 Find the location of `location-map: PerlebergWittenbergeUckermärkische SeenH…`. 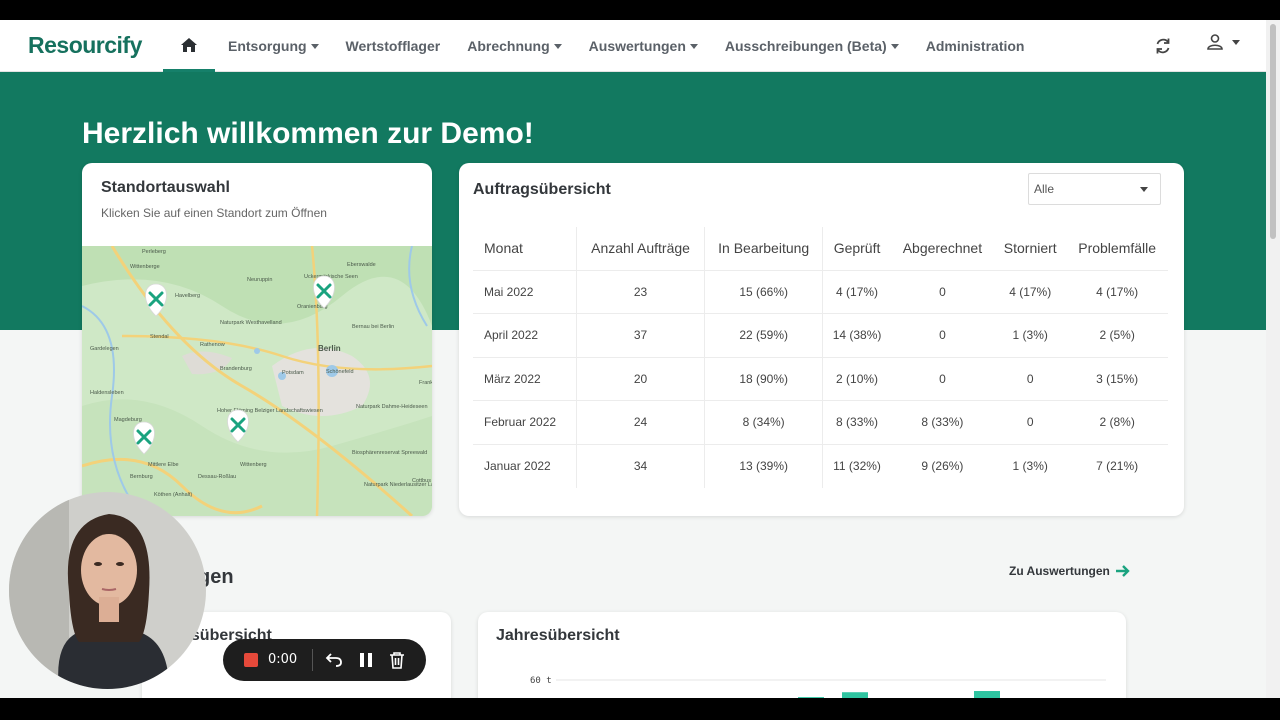

location-map: PerlebergWittenbergeUckermärkische SeenH… is located at coordinates (257, 381).